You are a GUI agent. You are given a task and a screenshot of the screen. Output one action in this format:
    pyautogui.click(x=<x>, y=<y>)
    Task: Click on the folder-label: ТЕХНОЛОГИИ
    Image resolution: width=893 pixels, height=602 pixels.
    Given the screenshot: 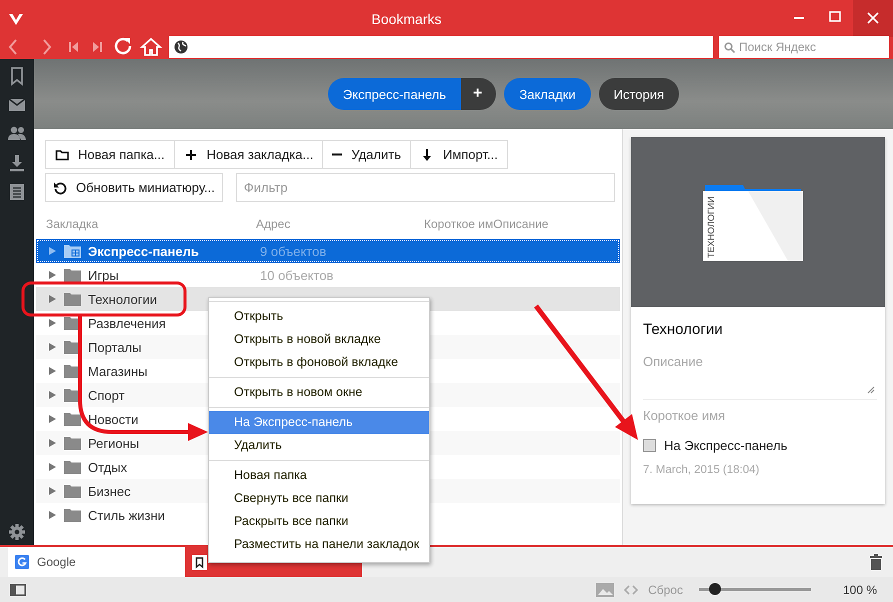 What is the action you would take?
    pyautogui.click(x=711, y=228)
    